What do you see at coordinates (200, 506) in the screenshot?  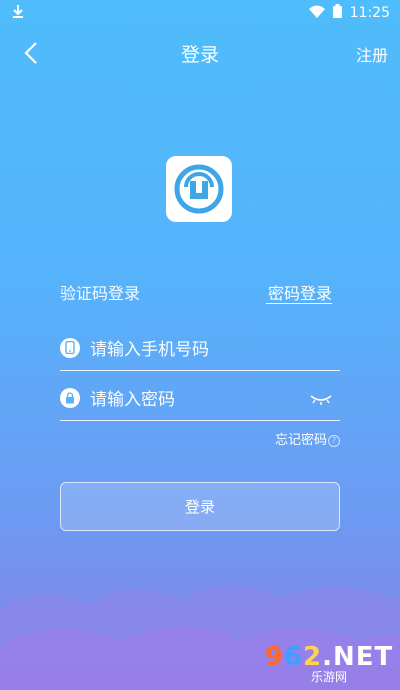 I see `login-button: 登录` at bounding box center [200, 506].